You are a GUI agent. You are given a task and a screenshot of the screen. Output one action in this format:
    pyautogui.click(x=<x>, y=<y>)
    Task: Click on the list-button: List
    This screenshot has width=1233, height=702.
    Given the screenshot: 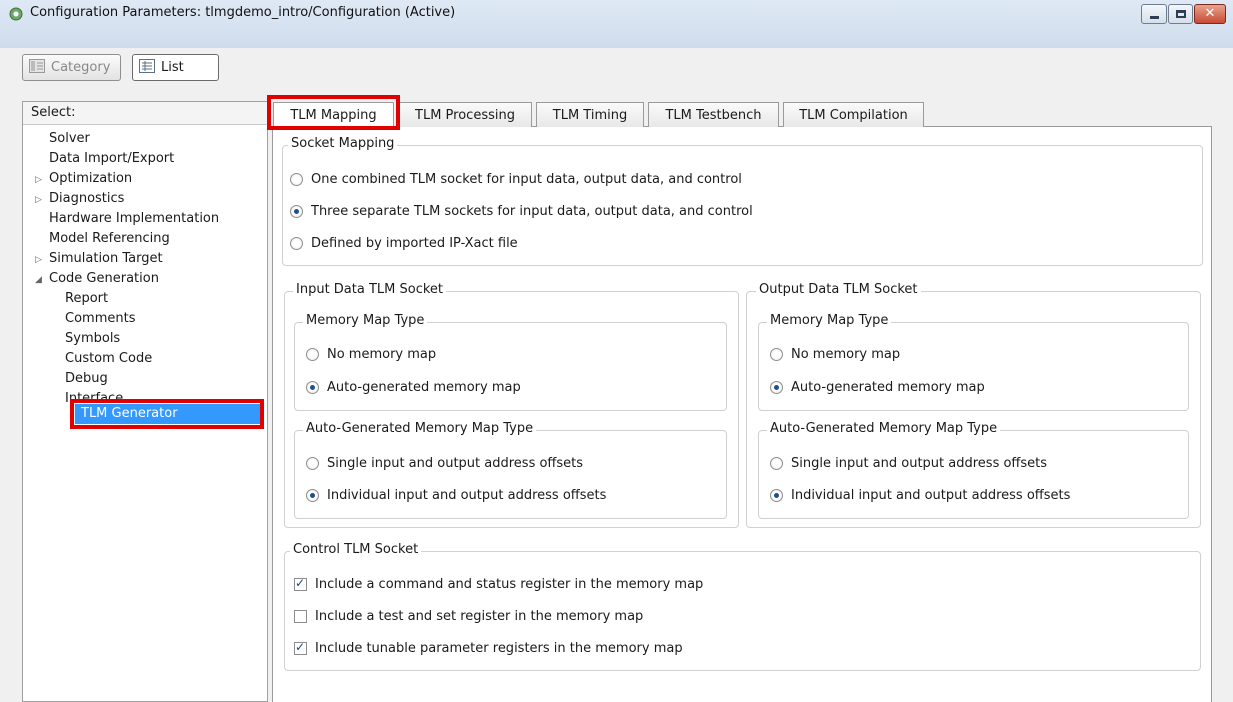 What is the action you would take?
    pyautogui.click(x=175, y=67)
    